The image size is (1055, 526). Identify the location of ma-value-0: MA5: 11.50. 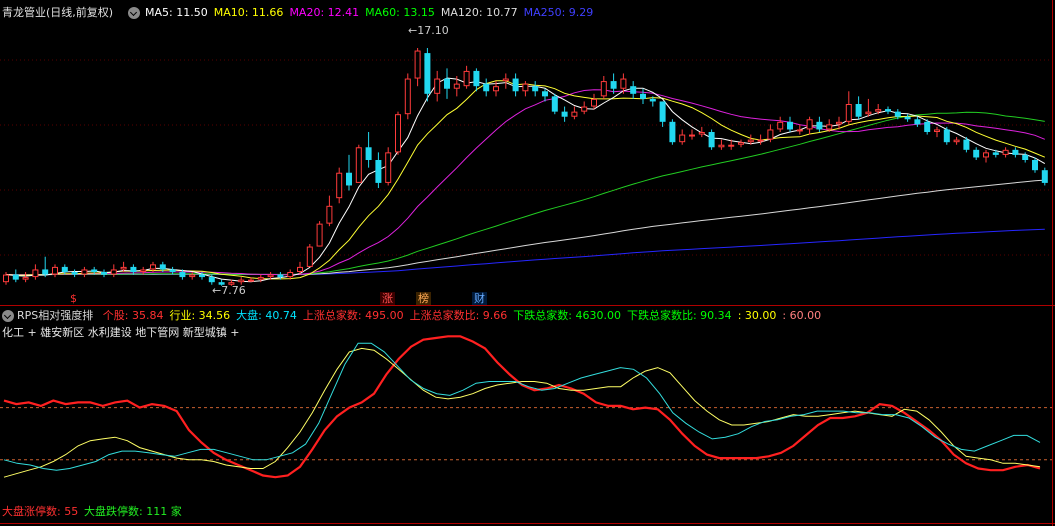
(176, 12).